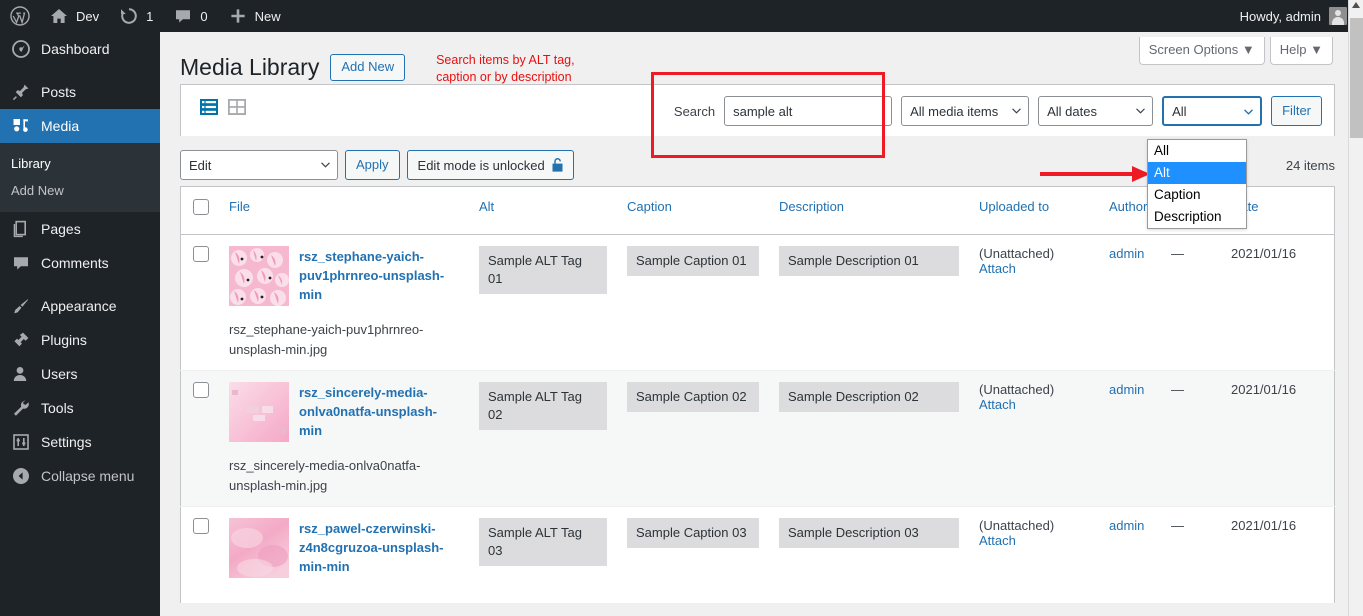 This screenshot has height=616, width=1363. I want to click on dropdown-option-description: Description, so click(1197, 217).